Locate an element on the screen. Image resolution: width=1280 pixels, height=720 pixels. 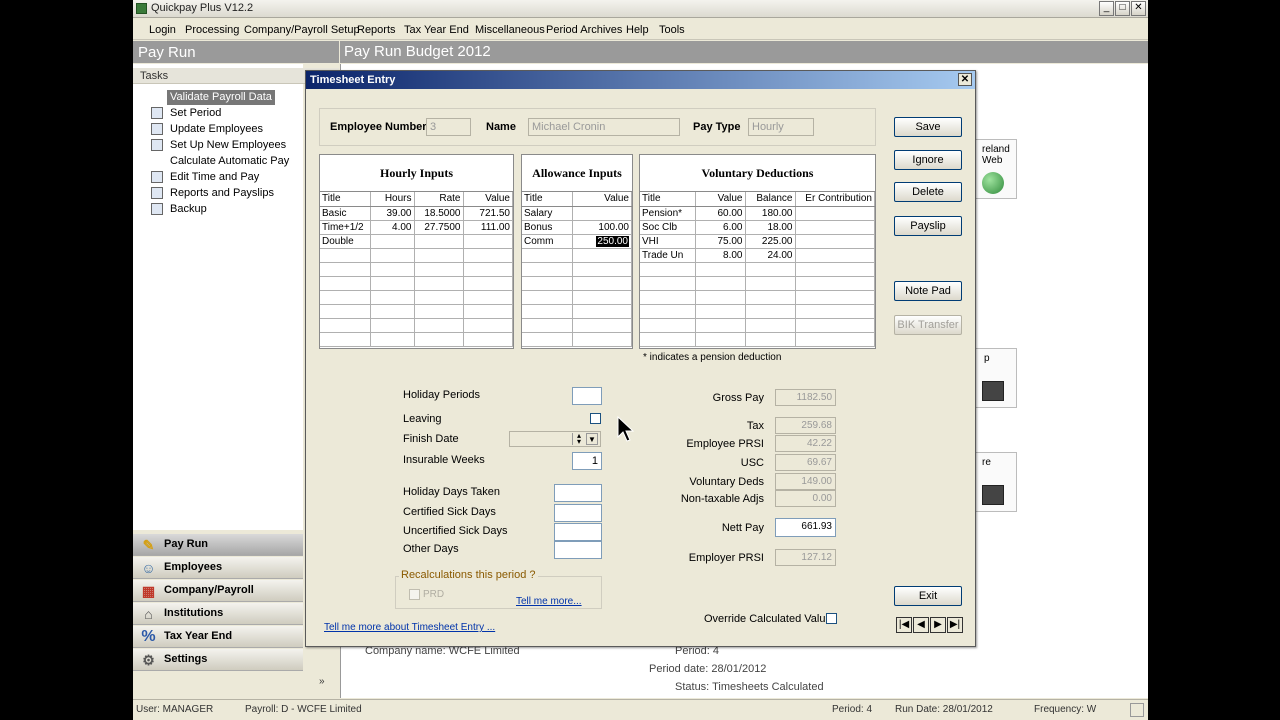
note-pad-button: Note Pad is located at coordinates (928, 291).